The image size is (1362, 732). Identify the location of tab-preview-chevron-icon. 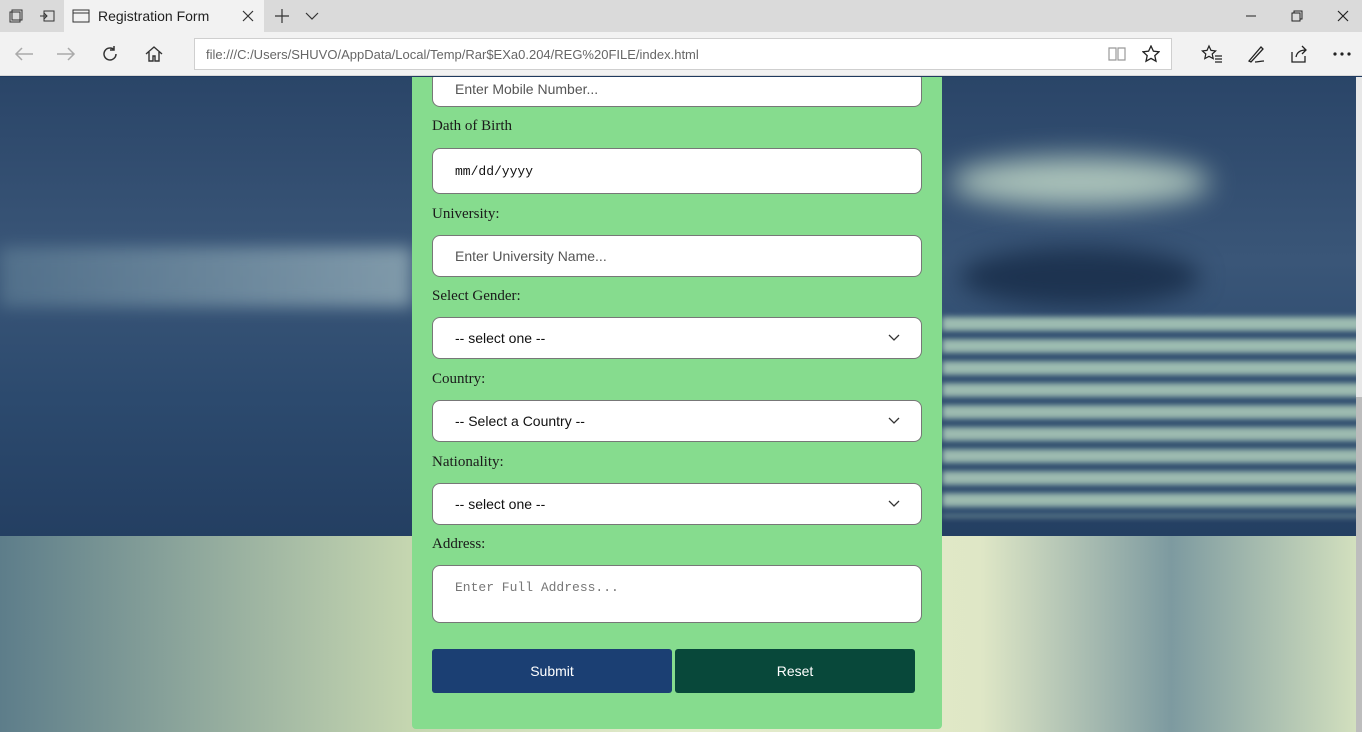
(312, 16).